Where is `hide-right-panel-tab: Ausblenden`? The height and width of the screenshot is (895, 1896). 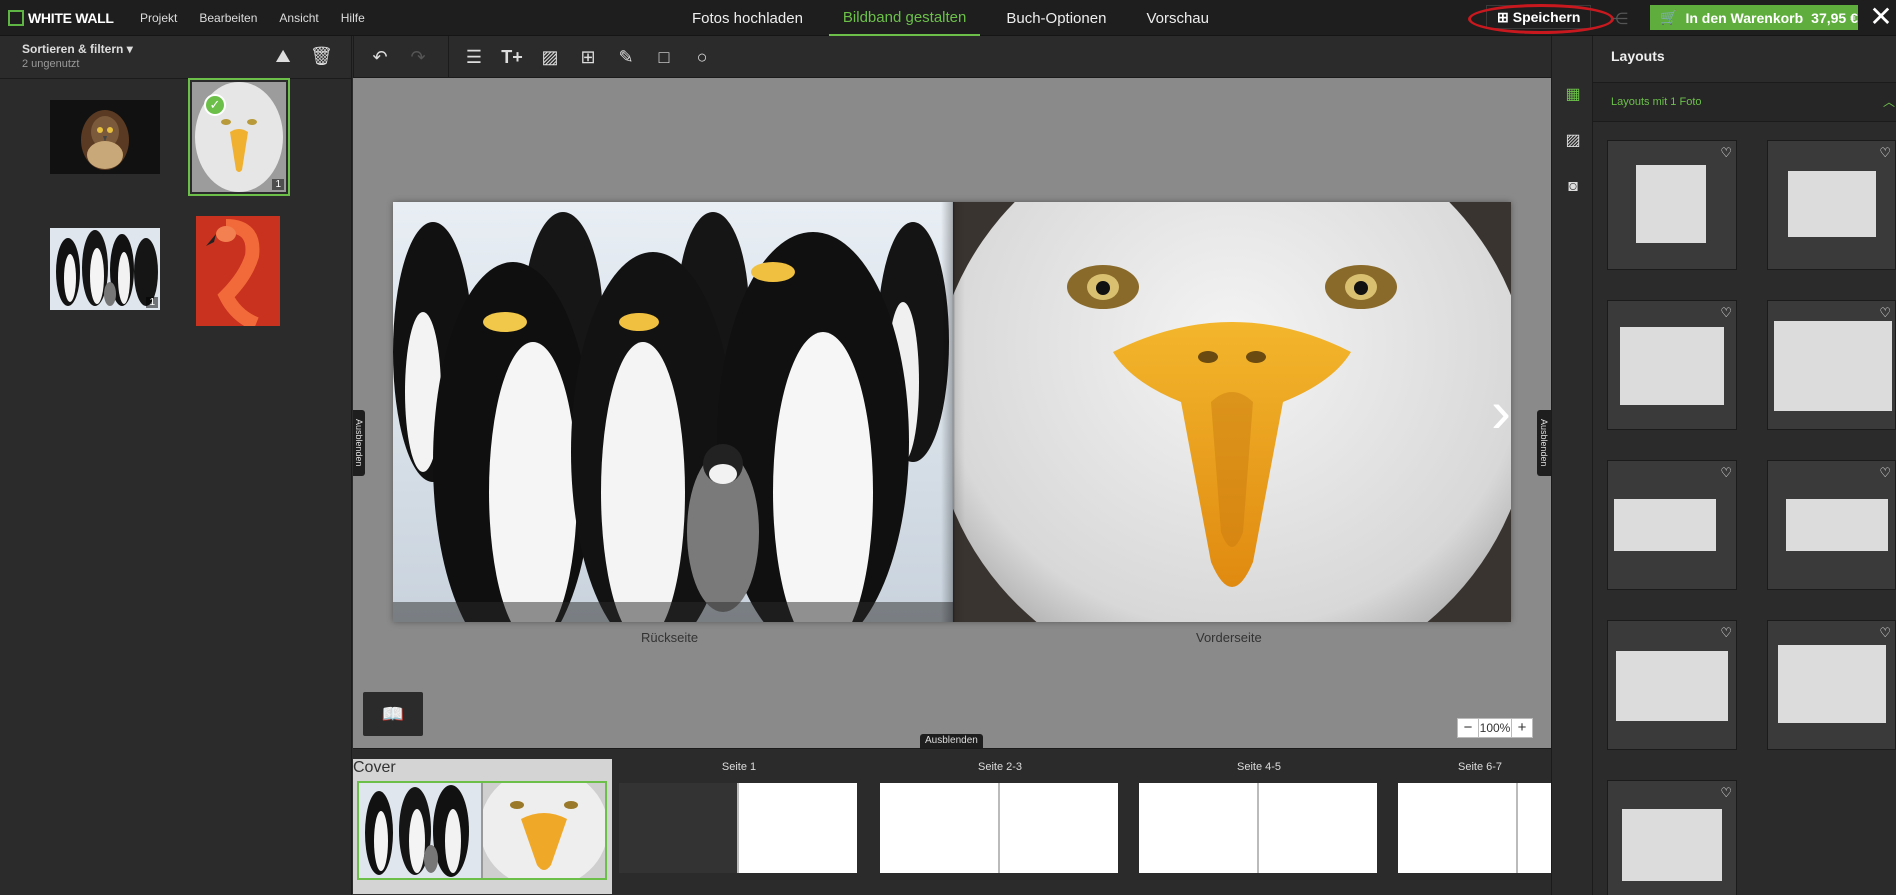
hide-right-panel-tab: Ausblenden is located at coordinates (1544, 443).